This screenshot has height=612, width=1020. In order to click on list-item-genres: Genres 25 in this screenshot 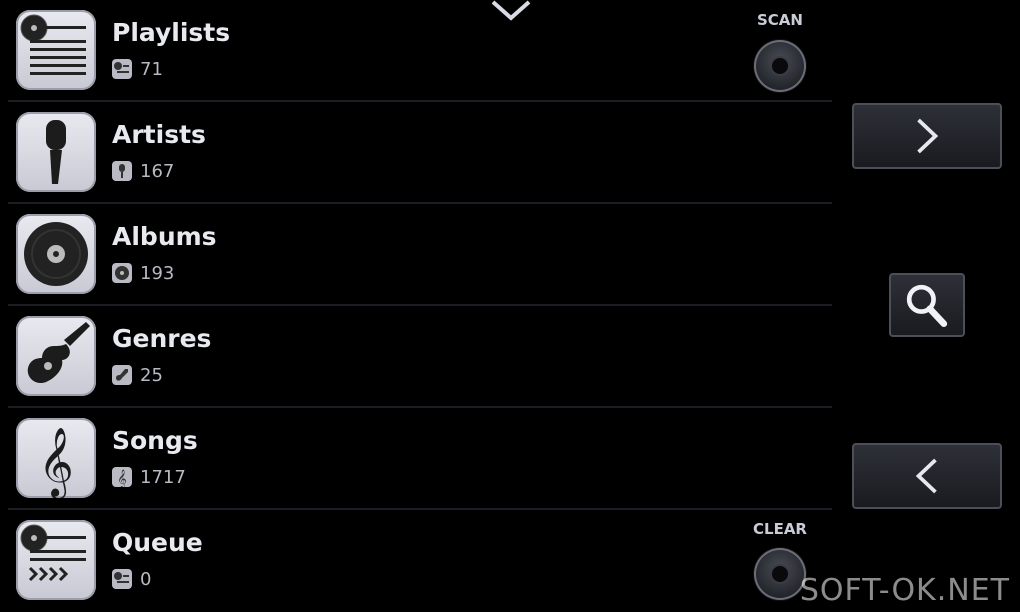, I will do `click(420, 357)`.